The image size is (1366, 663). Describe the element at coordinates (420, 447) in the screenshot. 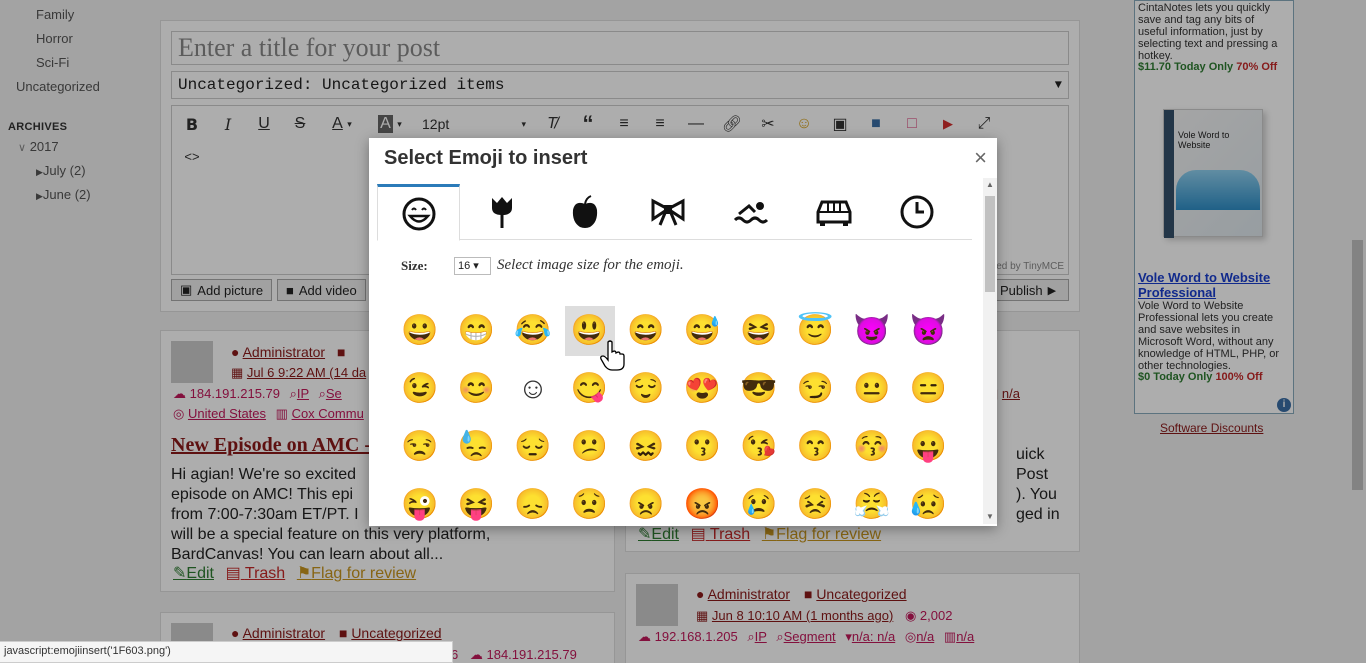

I see `emoji-option: 😒` at that location.